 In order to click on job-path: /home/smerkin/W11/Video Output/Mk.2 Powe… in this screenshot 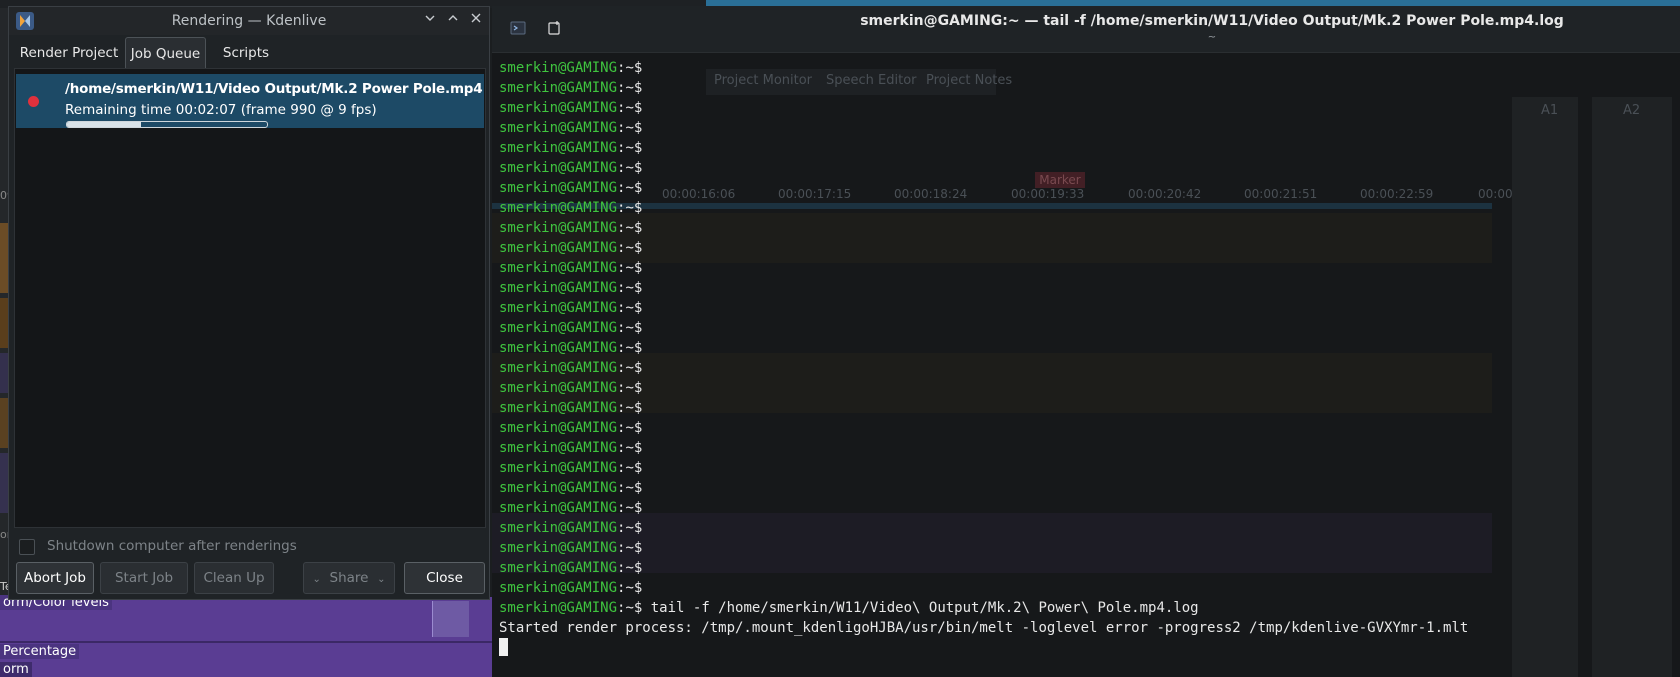, I will do `click(274, 89)`.